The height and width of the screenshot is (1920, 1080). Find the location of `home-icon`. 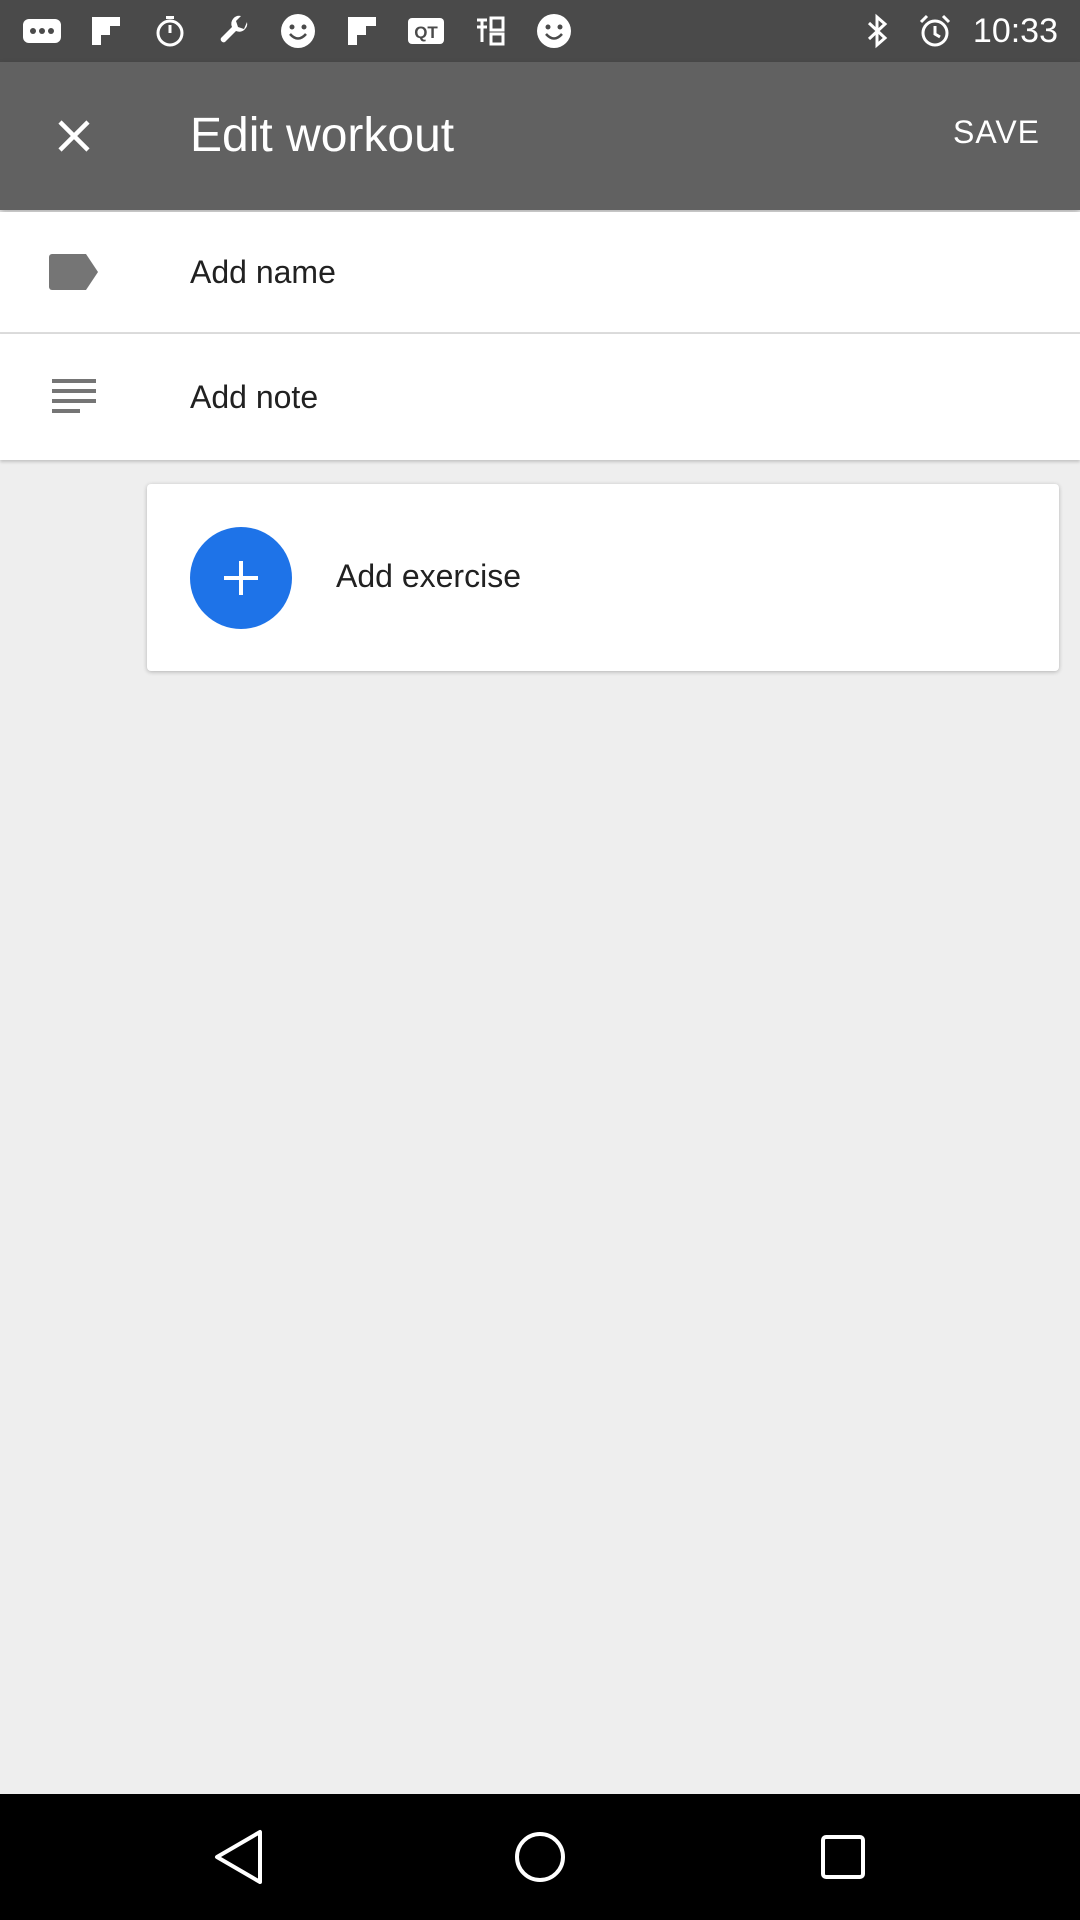

home-icon is located at coordinates (540, 1857).